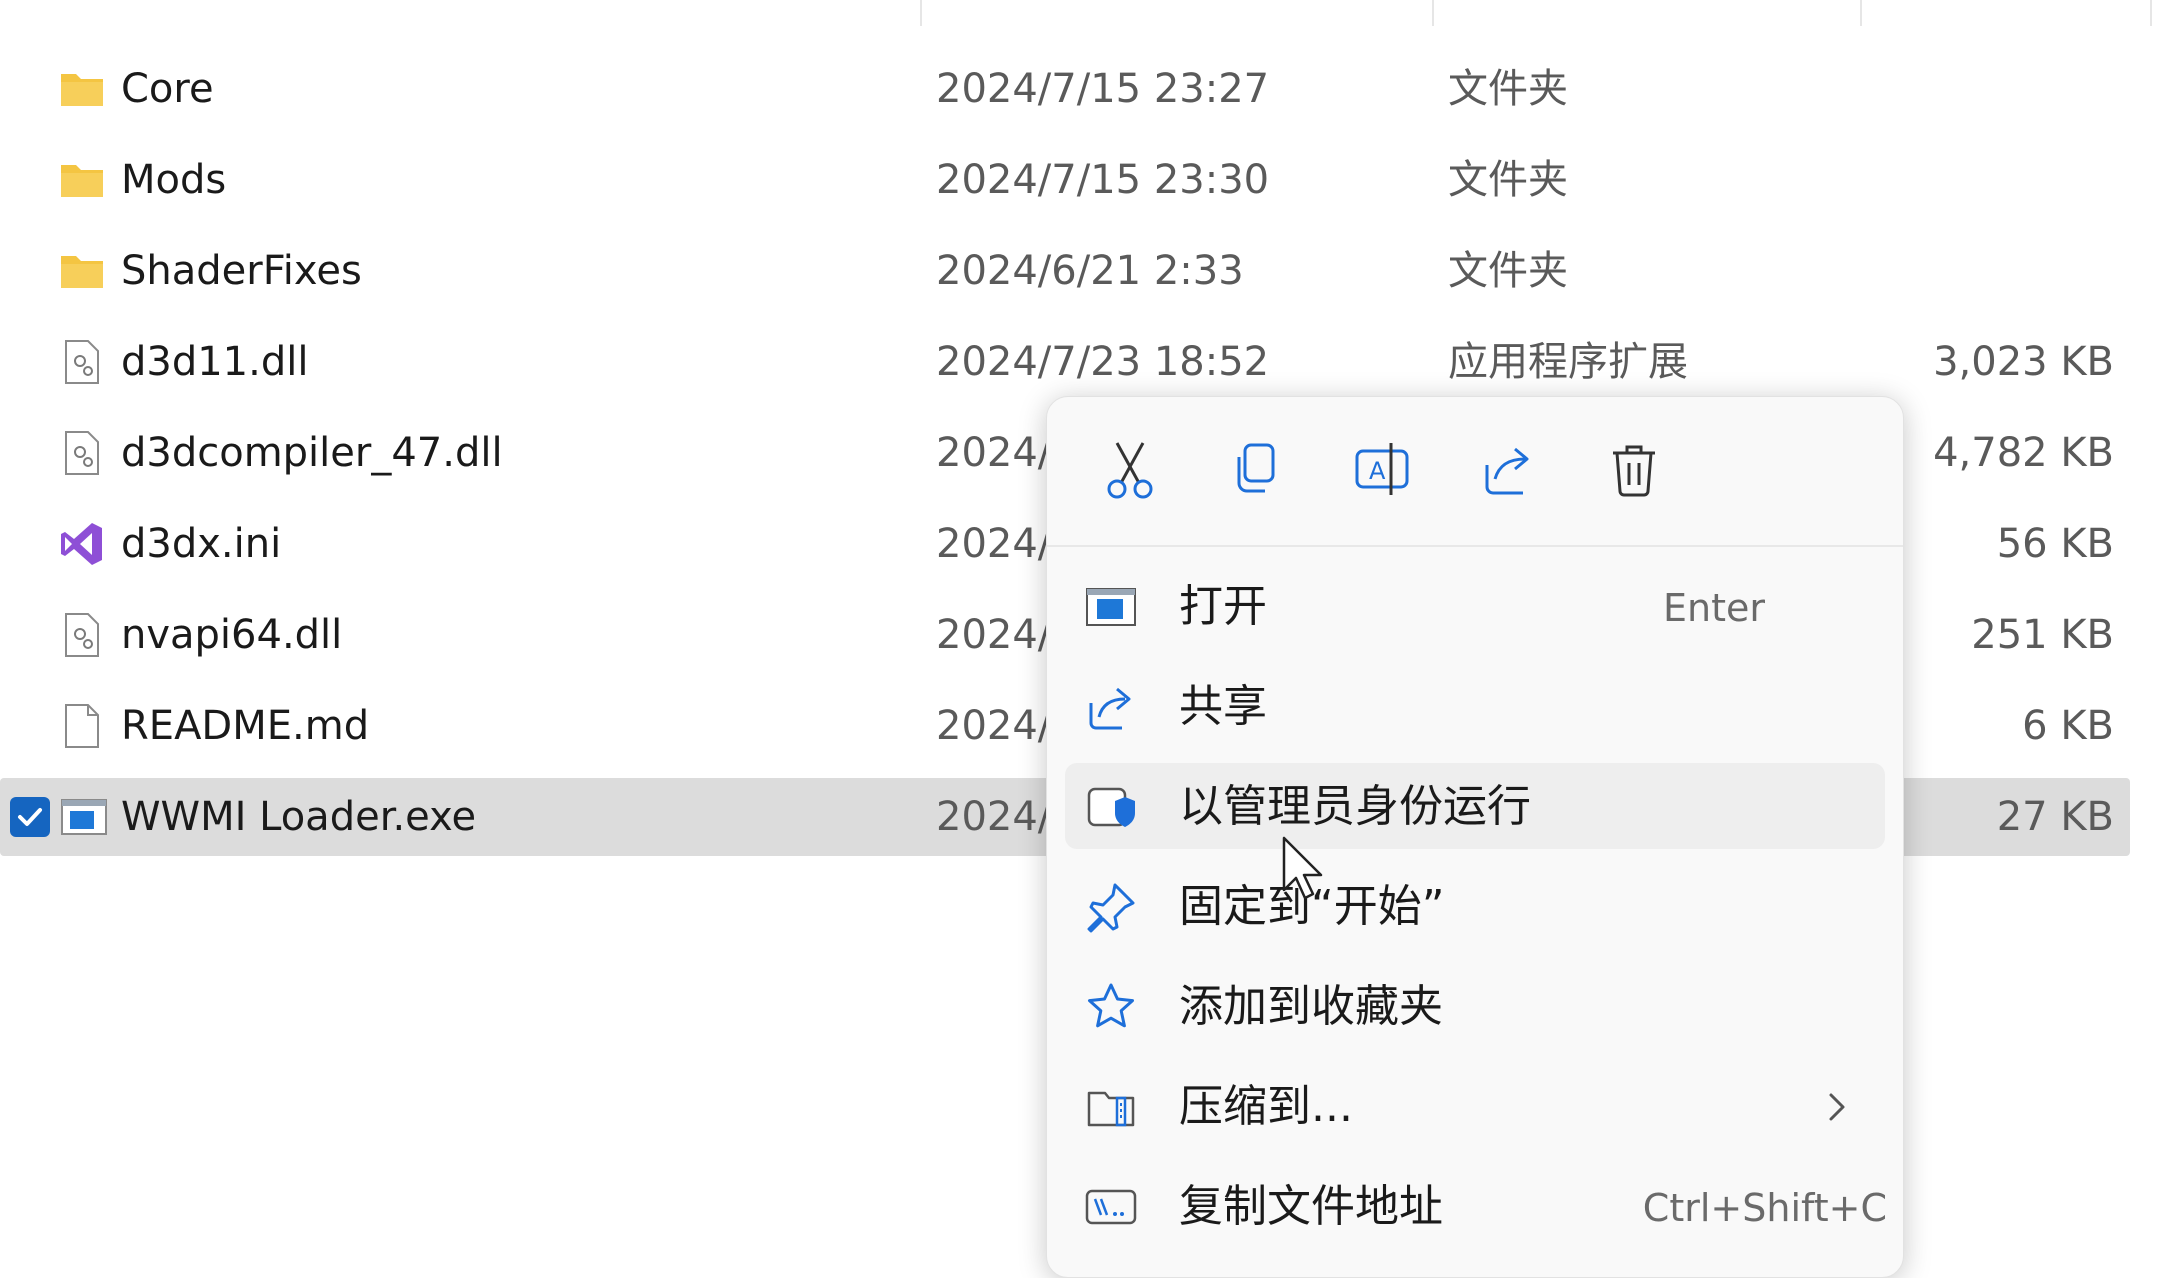  What do you see at coordinates (245, 726) in the screenshot?
I see `file-name: README.md` at bounding box center [245, 726].